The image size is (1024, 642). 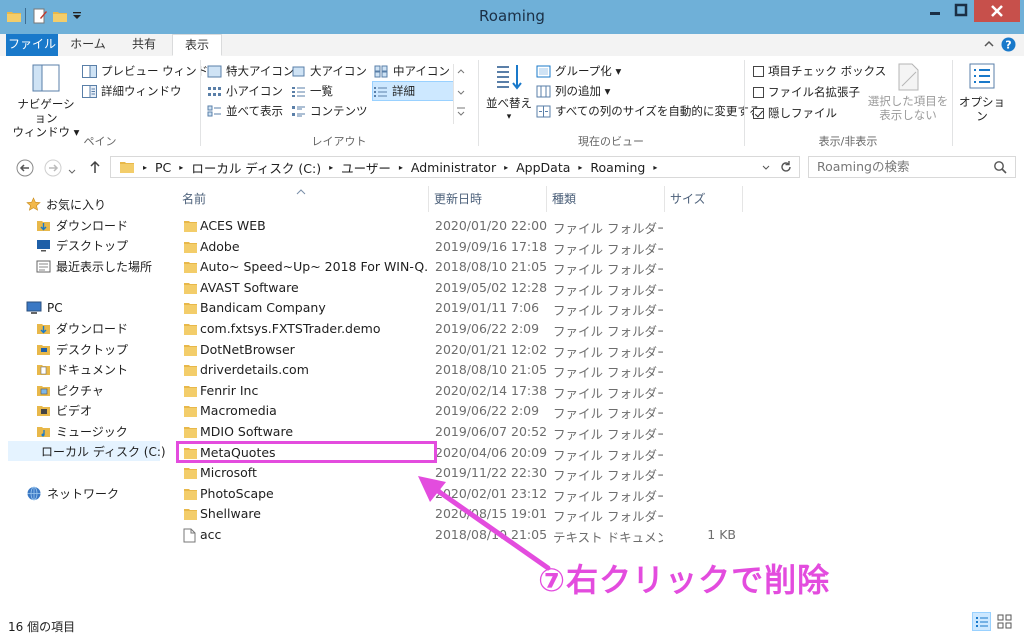 I want to click on maximize-button, so click(x=961, y=11).